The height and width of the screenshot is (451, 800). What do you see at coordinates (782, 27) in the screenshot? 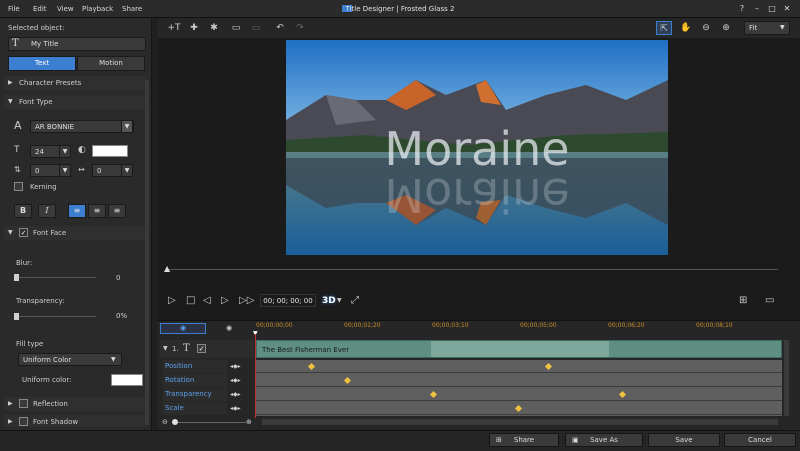
I see `zoom-fit-arrow-icon: ▼` at bounding box center [782, 27].